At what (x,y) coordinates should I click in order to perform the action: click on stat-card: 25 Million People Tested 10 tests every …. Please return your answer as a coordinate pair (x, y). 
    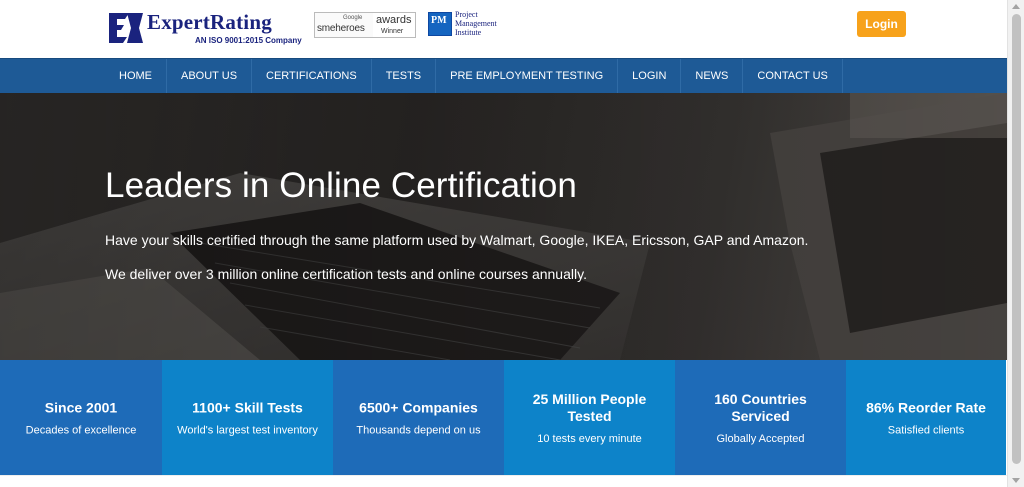
    Looking at the image, I should click on (589, 417).